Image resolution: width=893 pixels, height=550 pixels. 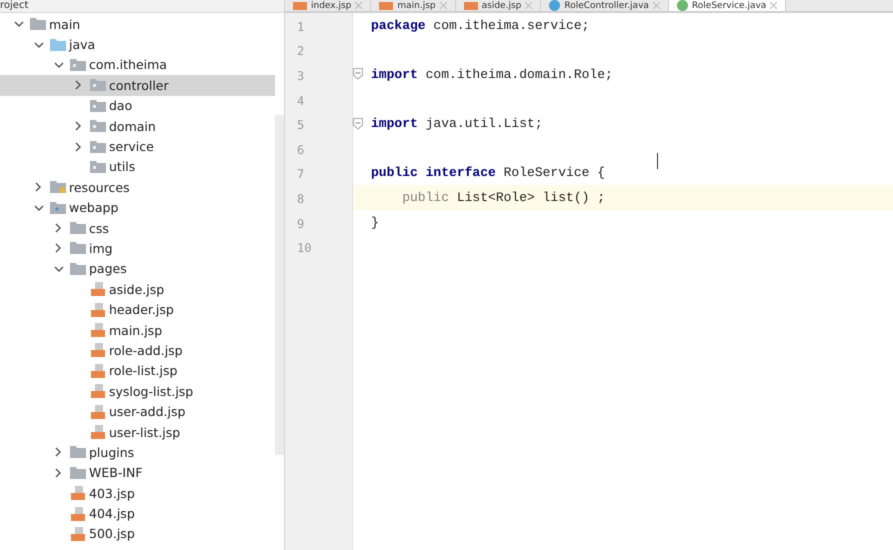 I want to click on tree-item-label: utils, so click(x=122, y=166).